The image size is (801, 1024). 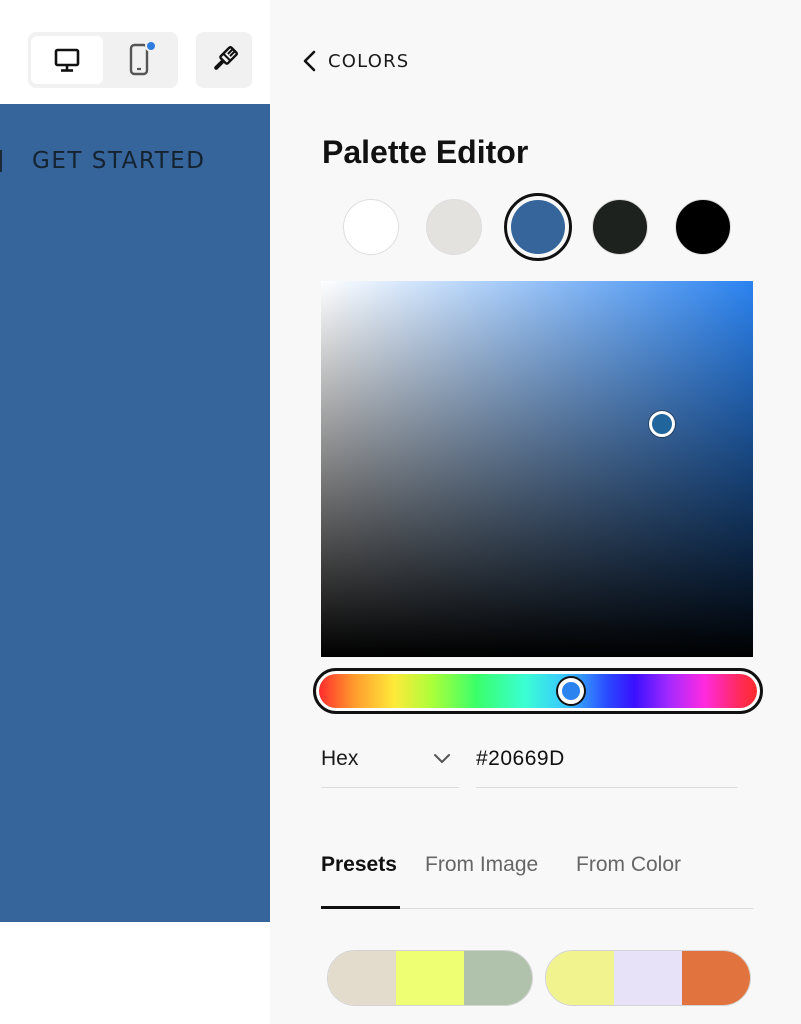 What do you see at coordinates (606, 759) in the screenshot?
I see `hex-input: #20669D` at bounding box center [606, 759].